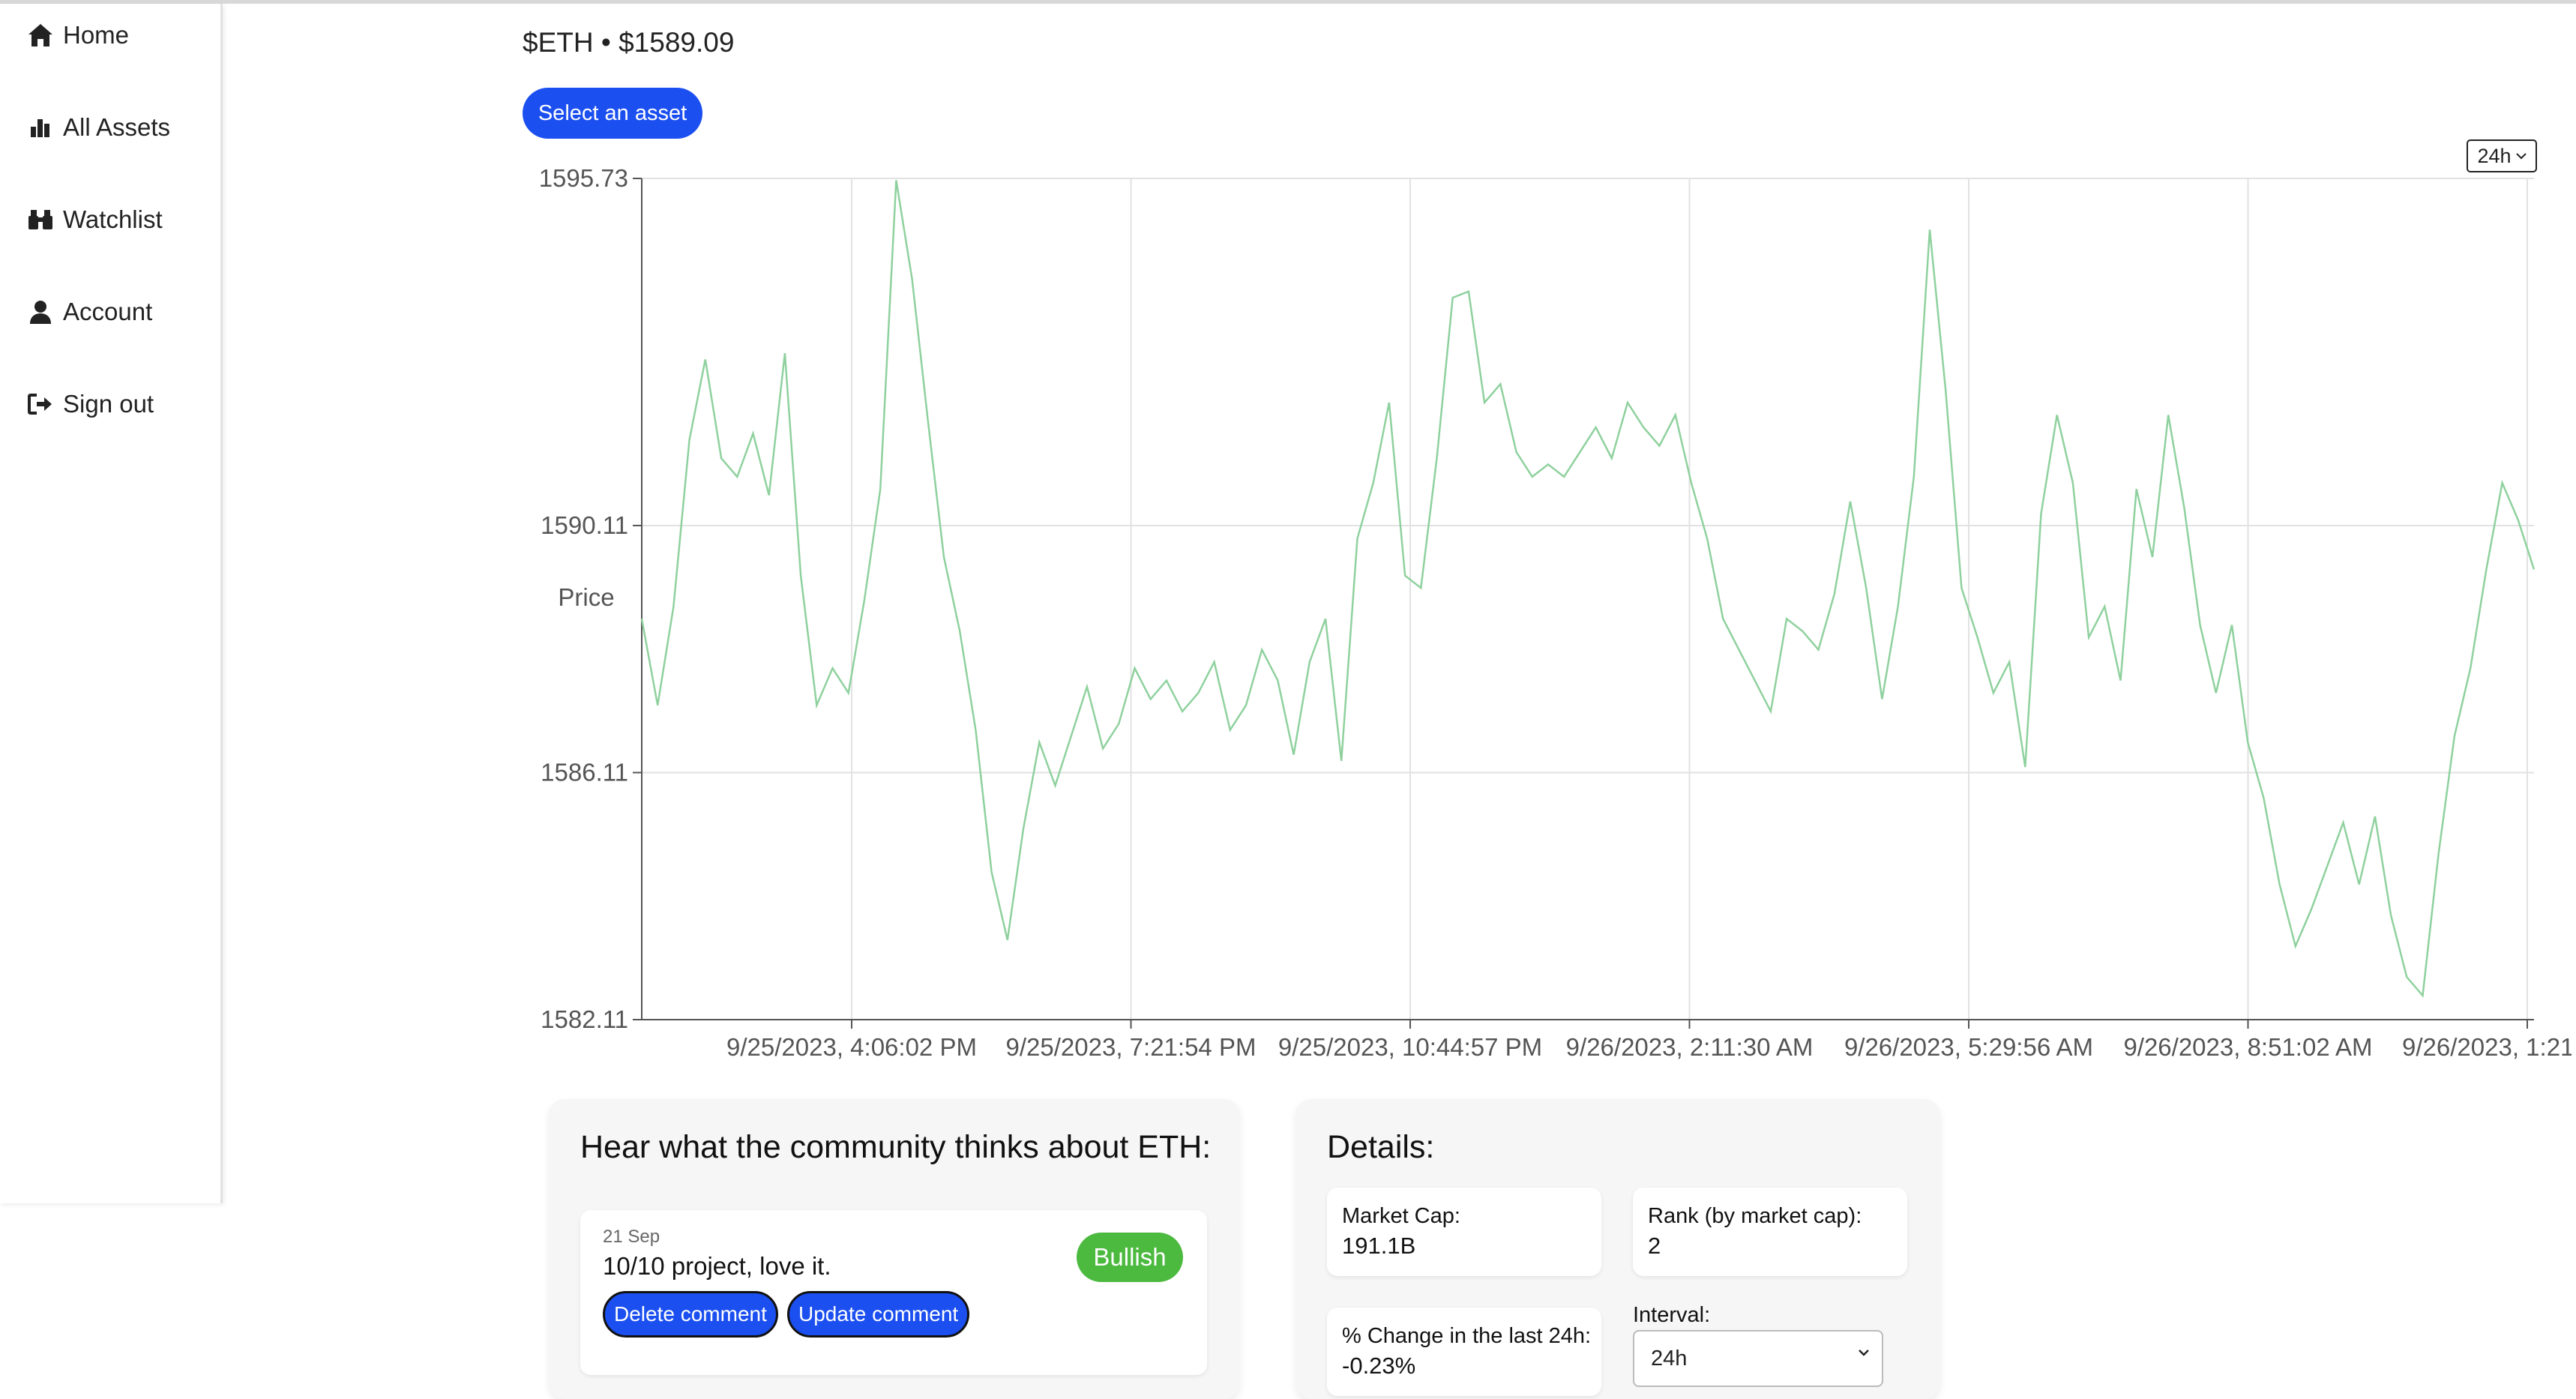  What do you see at coordinates (109, 404) in the screenshot?
I see `sidebar-item-label: Sign out` at bounding box center [109, 404].